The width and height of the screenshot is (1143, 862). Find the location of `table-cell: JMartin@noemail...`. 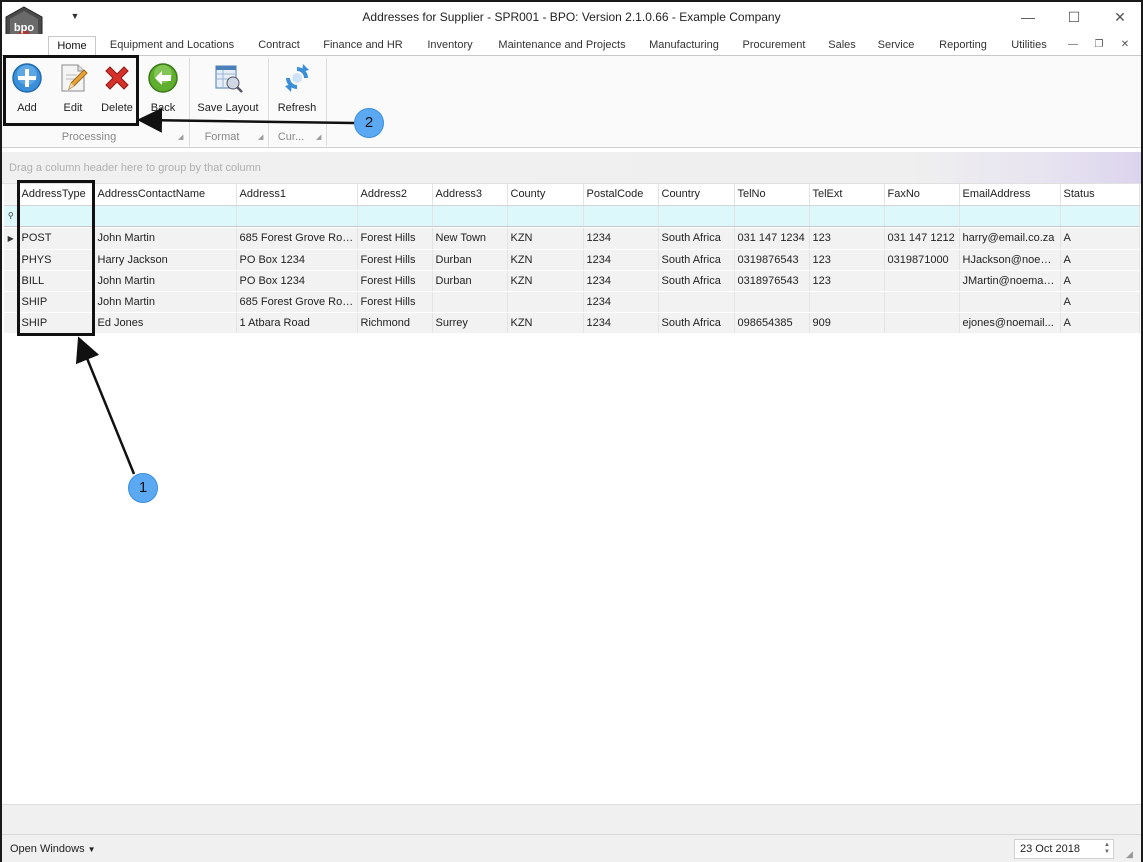

table-cell: JMartin@noemail... is located at coordinates (1010, 281).